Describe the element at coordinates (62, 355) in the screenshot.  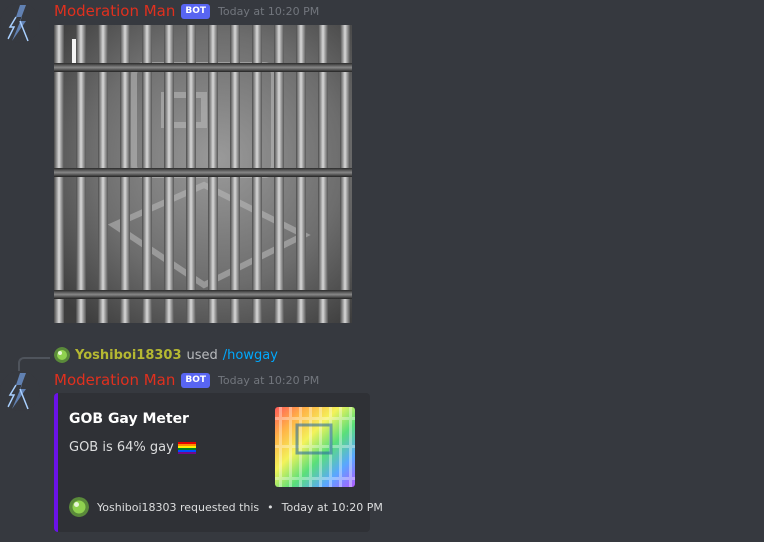
I see `reply-user-avatar` at that location.